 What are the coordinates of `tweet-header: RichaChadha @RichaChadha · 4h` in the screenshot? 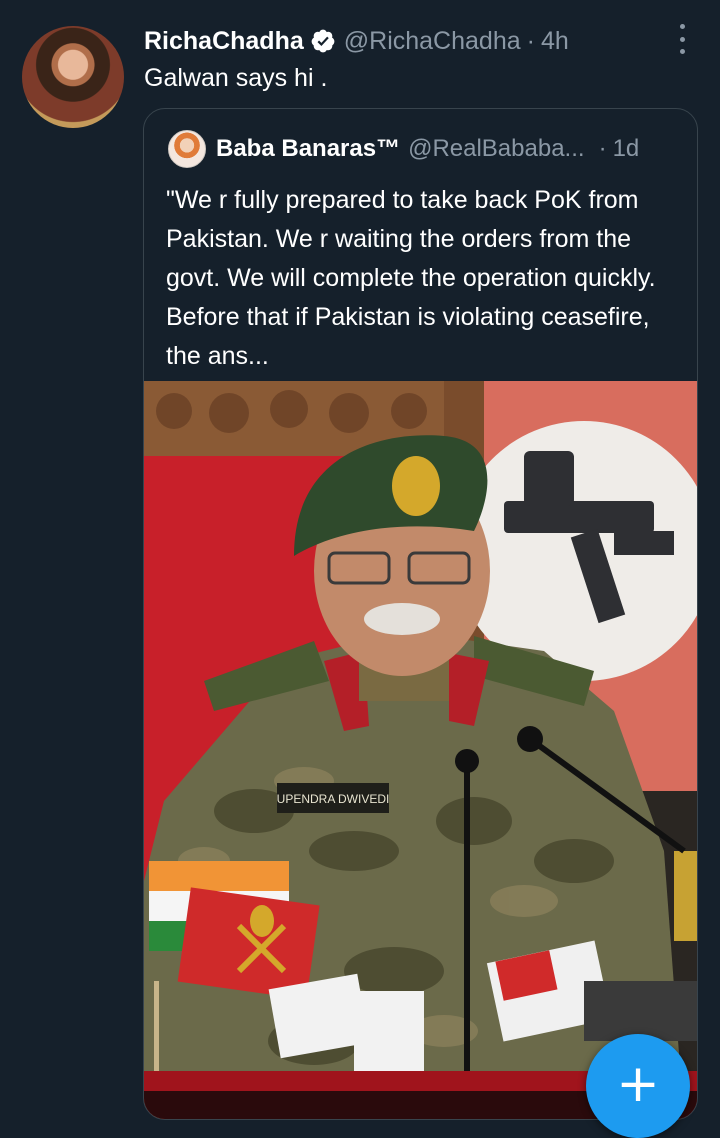 It's located at (356, 41).